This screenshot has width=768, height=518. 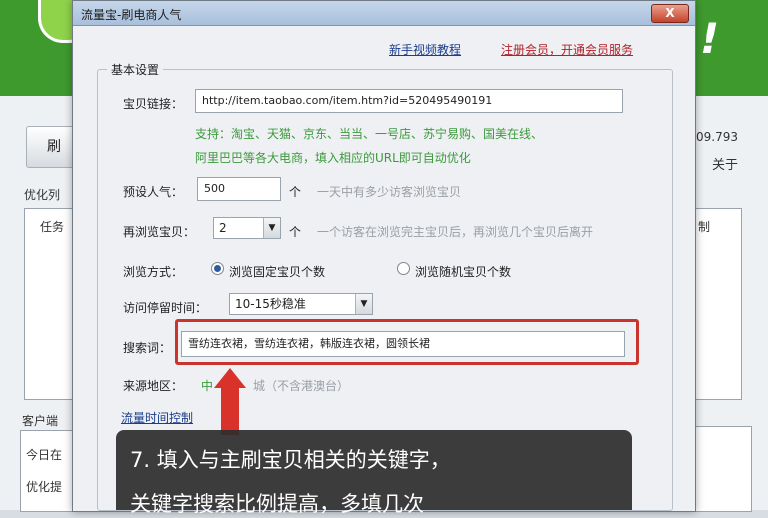 What do you see at coordinates (51, 147) in the screenshot?
I see `bg-refresh-button: 刷` at bounding box center [51, 147].